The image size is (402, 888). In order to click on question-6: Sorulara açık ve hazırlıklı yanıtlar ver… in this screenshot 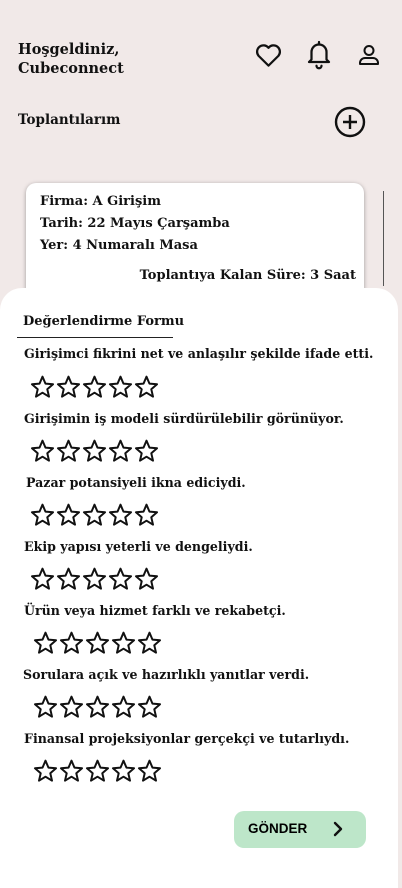, I will do `click(166, 674)`.